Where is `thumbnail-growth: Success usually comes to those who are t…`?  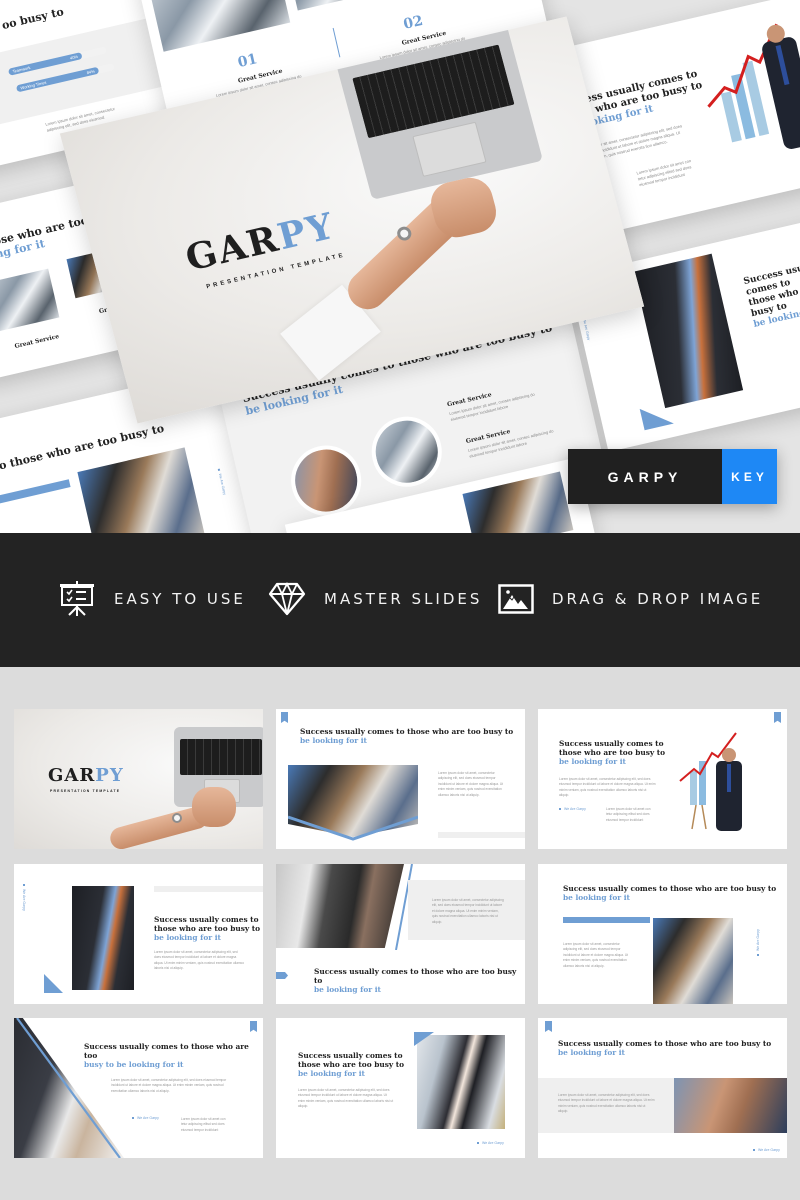
thumbnail-growth: Success usually comes to those who are t… is located at coordinates (662, 779).